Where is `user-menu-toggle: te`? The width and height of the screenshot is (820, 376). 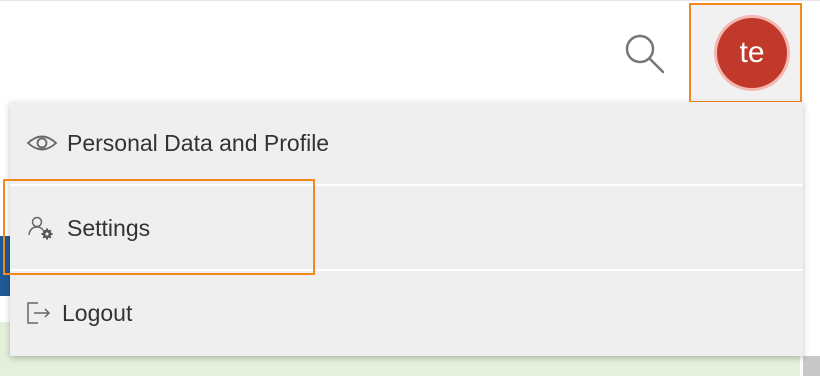
user-menu-toggle: te is located at coordinates (745, 53).